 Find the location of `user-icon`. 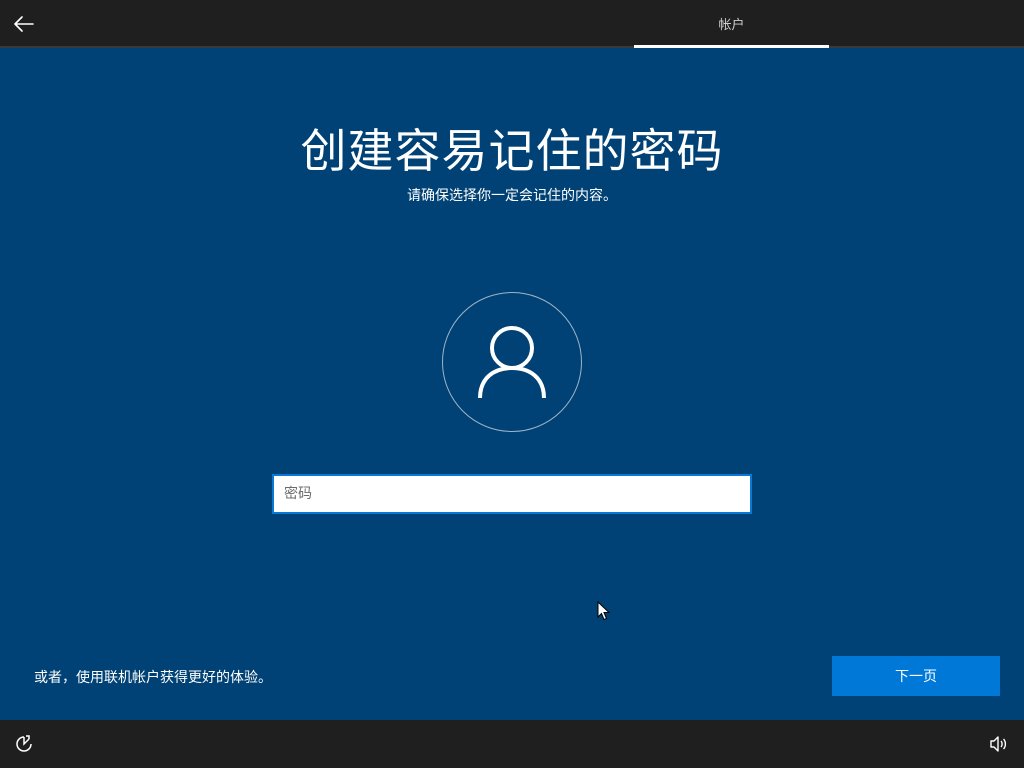

user-icon is located at coordinates (512, 362).